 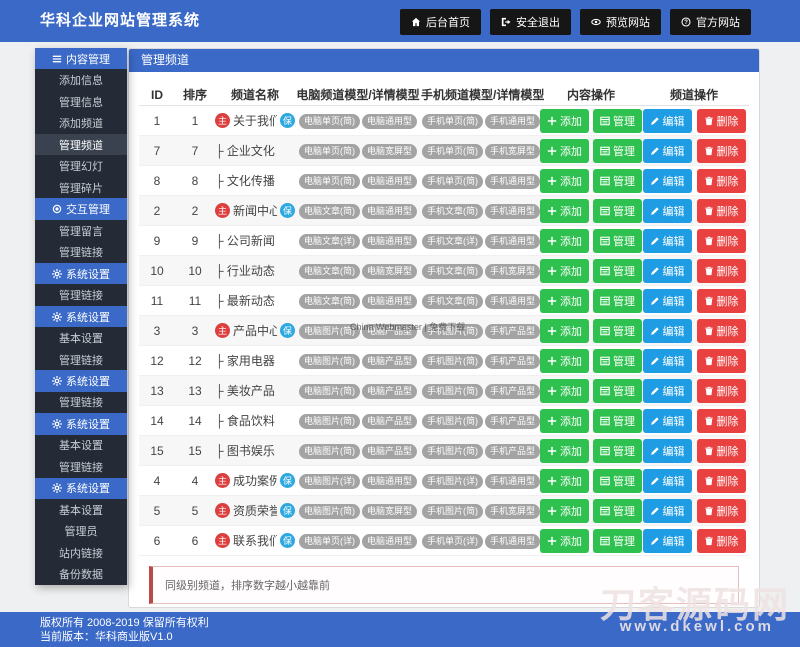 What do you see at coordinates (81, 165) in the screenshot?
I see `sidebar-item: 管理幻灯` at bounding box center [81, 165].